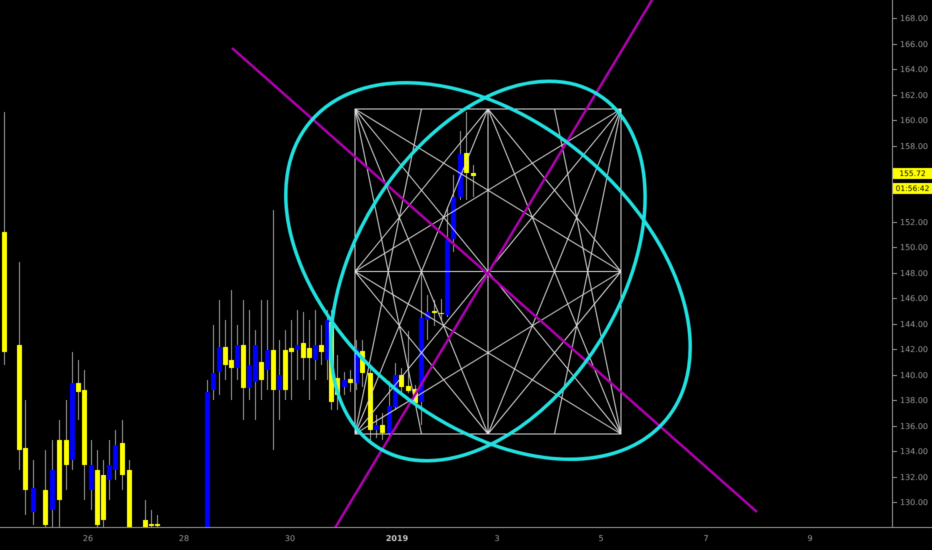 The height and width of the screenshot is (550, 932). Describe the element at coordinates (810, 538) in the screenshot. I see `date-label: 9` at that location.